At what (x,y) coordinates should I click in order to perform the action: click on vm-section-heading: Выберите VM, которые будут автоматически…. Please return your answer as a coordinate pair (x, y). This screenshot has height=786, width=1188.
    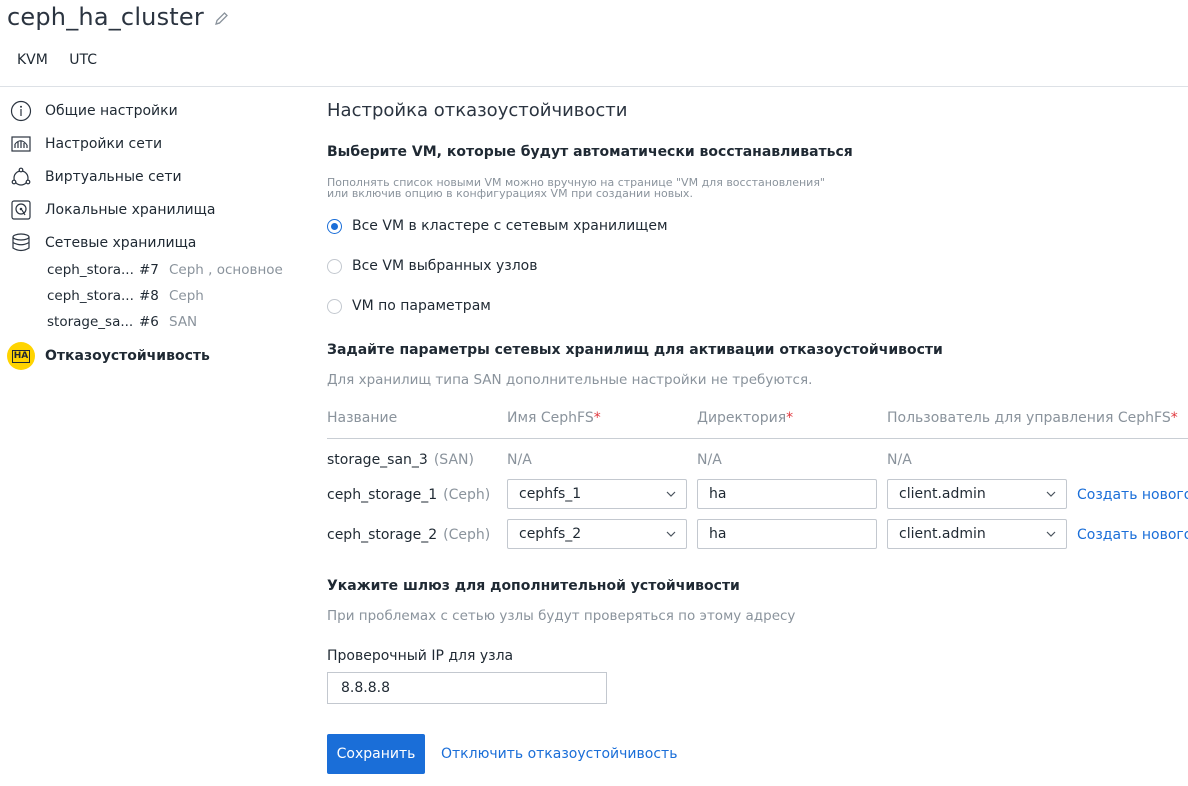
    Looking at the image, I should click on (590, 152).